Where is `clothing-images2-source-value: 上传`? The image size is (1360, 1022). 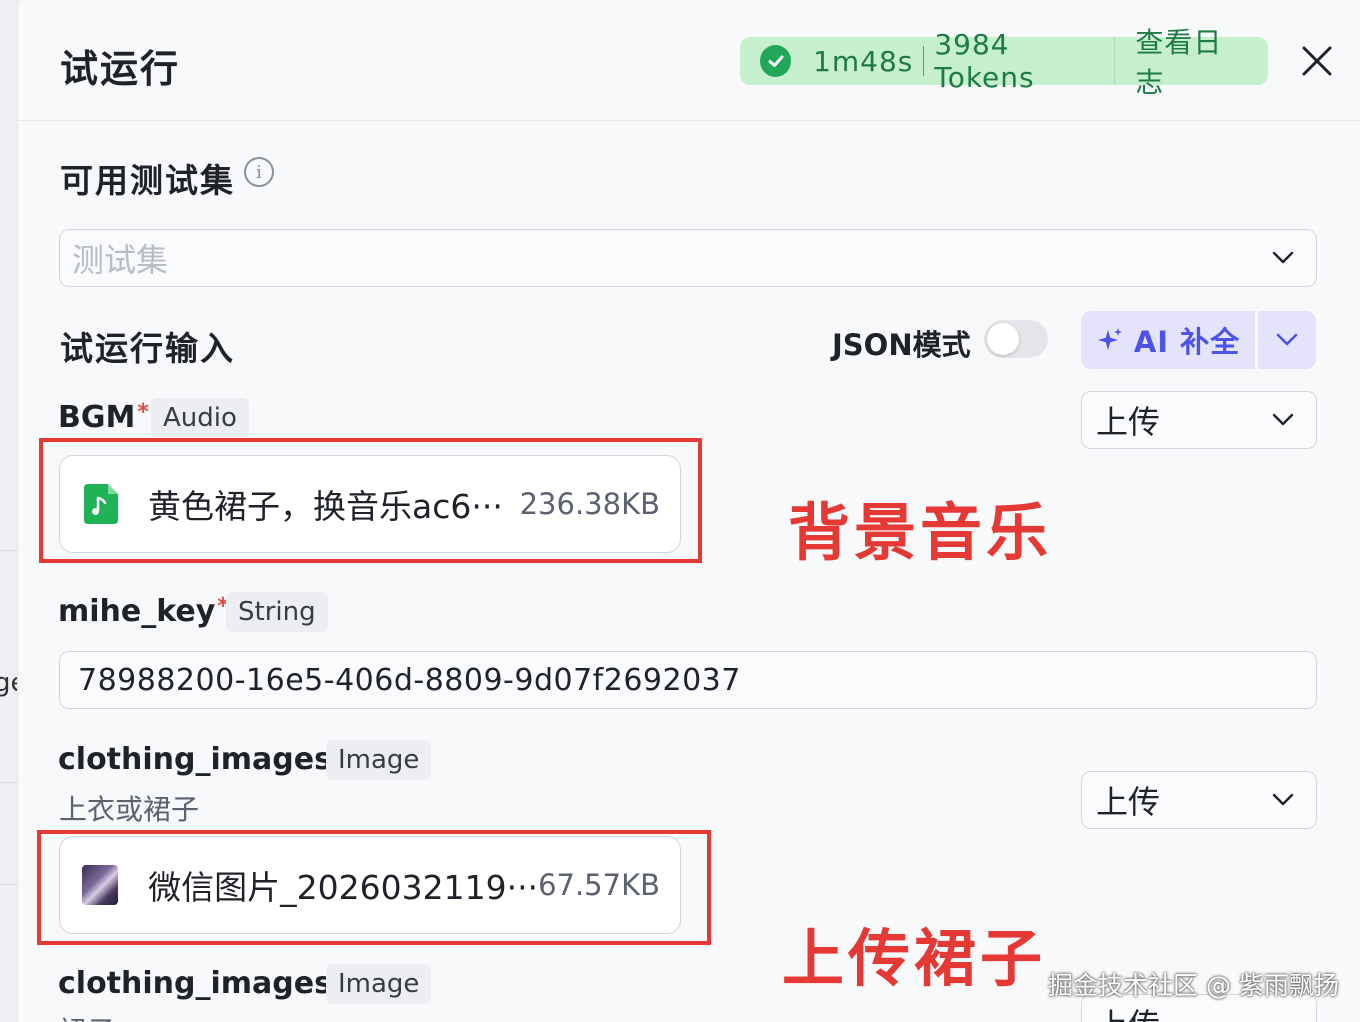
clothing-images2-source-value: 上传 is located at coordinates (1128, 1011).